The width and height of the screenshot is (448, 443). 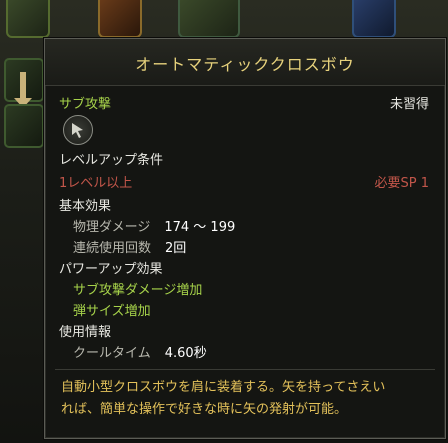 What do you see at coordinates (111, 269) in the screenshot?
I see `powerup-header: パワーアップ効果` at bounding box center [111, 269].